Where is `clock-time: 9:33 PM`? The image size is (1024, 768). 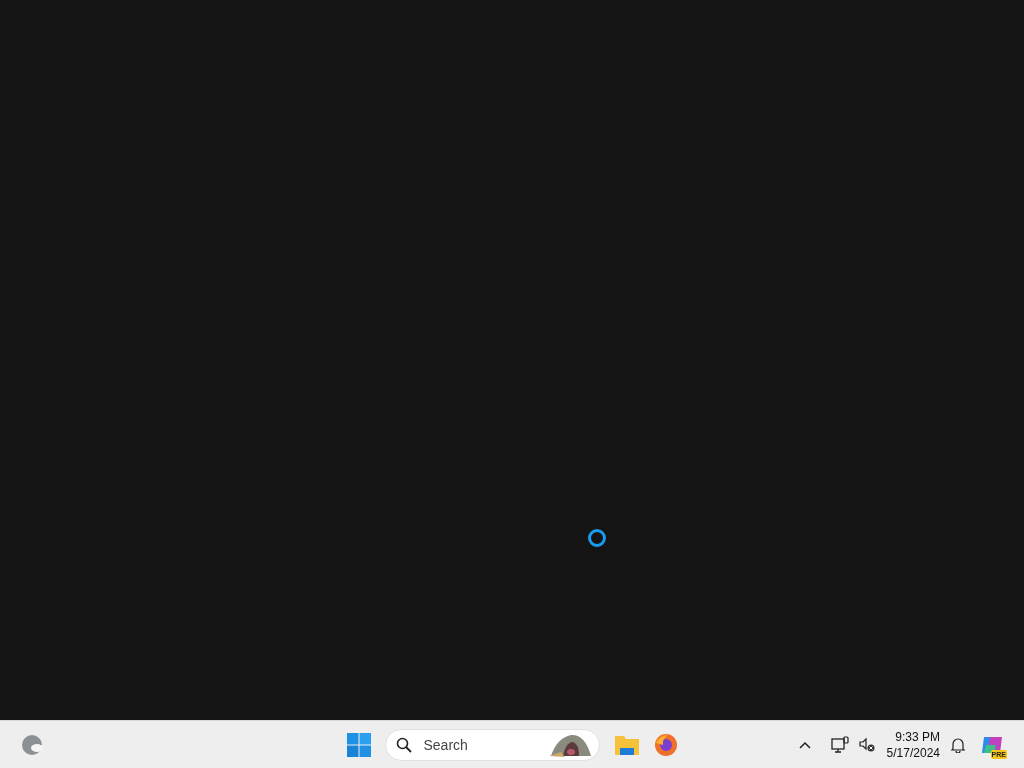 clock-time: 9:33 PM is located at coordinates (917, 736).